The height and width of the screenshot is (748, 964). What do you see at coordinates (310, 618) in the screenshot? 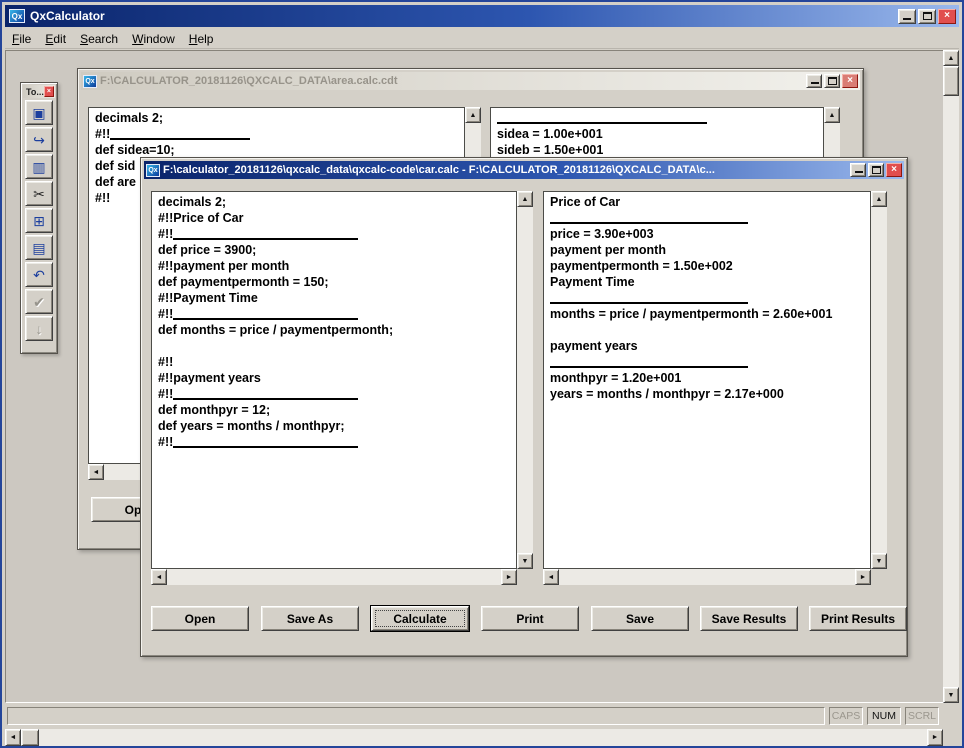
I see `save-as-button: Save As` at bounding box center [310, 618].